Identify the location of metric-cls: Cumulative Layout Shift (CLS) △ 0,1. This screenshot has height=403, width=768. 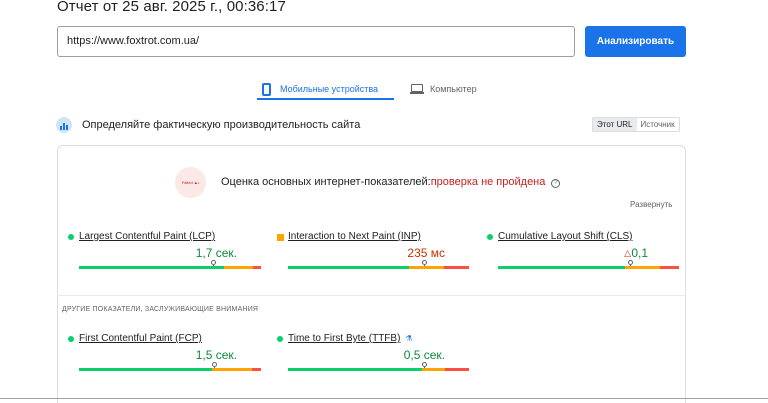
(585, 253).